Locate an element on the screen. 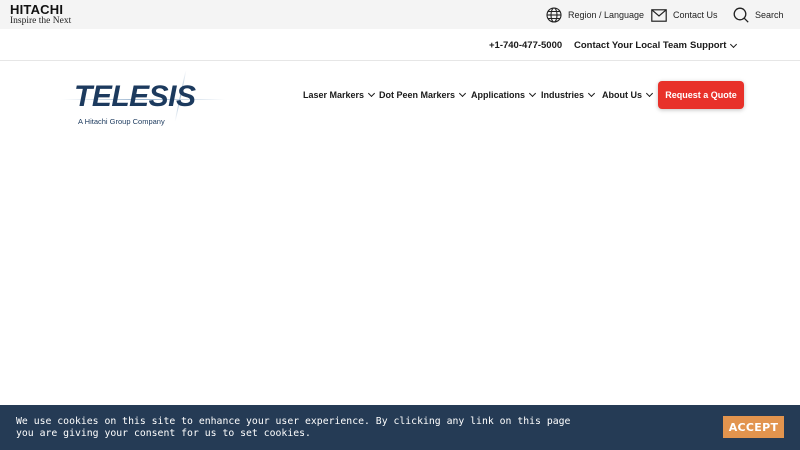 This screenshot has width=800, height=450. region-language-link: Region / Language is located at coordinates (595, 15).